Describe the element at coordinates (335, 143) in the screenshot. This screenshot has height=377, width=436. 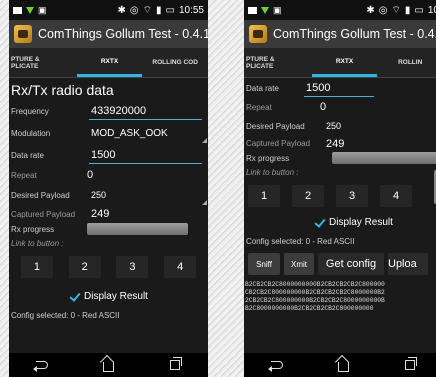
I see `captured-payload-value: 249` at that location.